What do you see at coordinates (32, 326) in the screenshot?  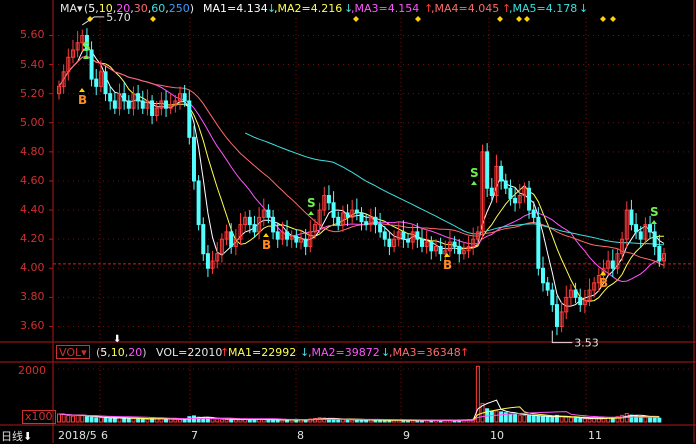 I see `price-tick-label: 3.60` at bounding box center [32, 326].